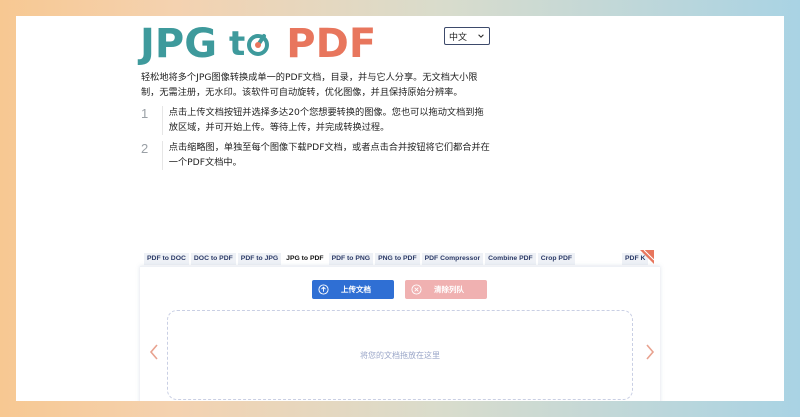  Describe the element at coordinates (145, 113) in the screenshot. I see `step-number: 1` at that location.